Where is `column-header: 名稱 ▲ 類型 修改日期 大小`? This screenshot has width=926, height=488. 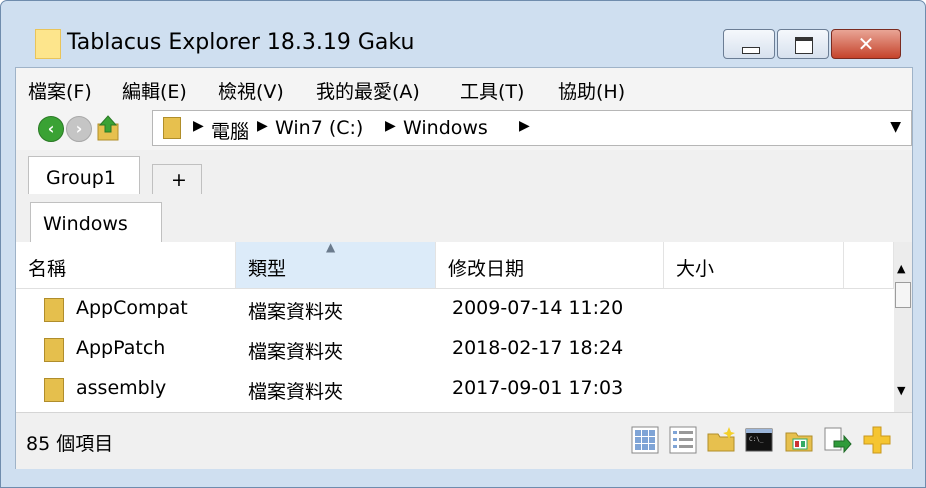 column-header: 名稱 ▲ 類型 修改日期 大小 is located at coordinates (455, 264).